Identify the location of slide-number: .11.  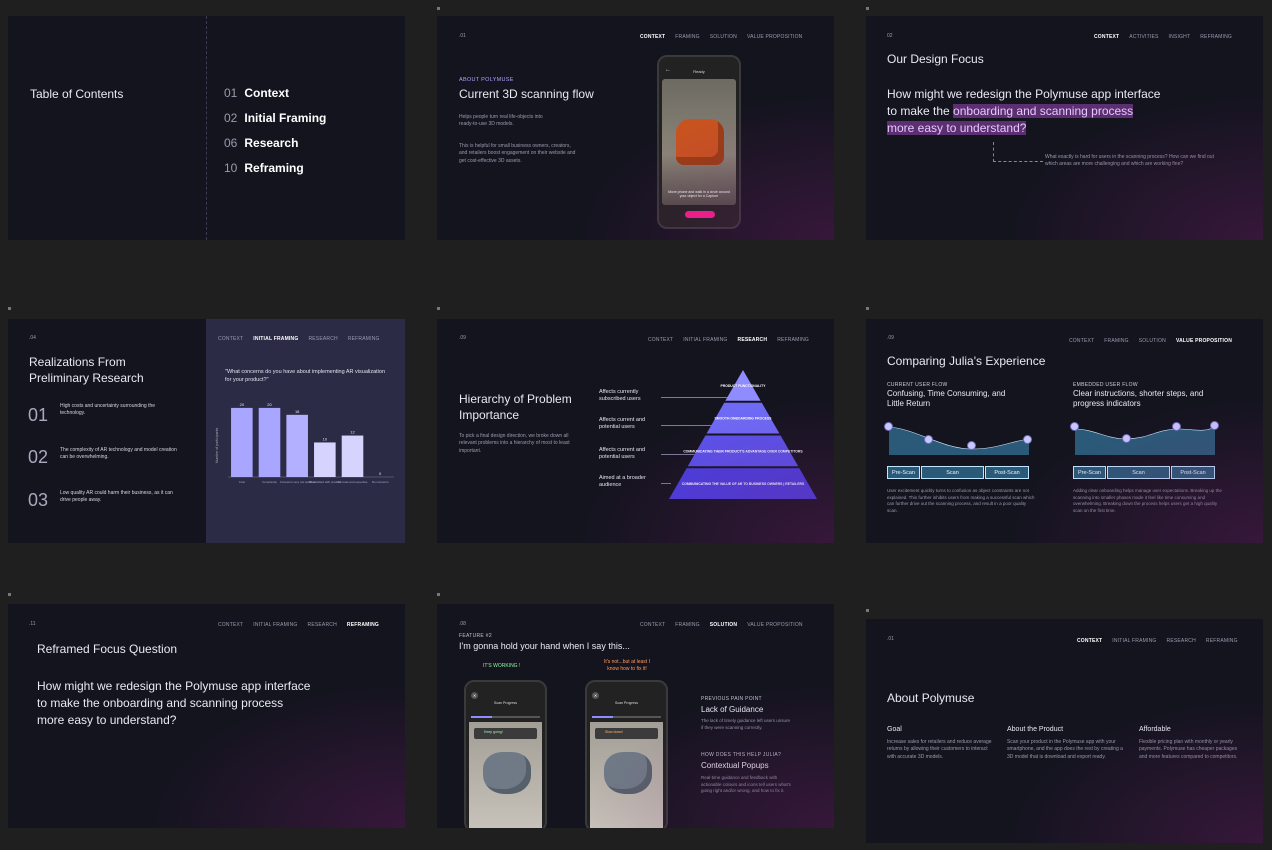
(32, 624).